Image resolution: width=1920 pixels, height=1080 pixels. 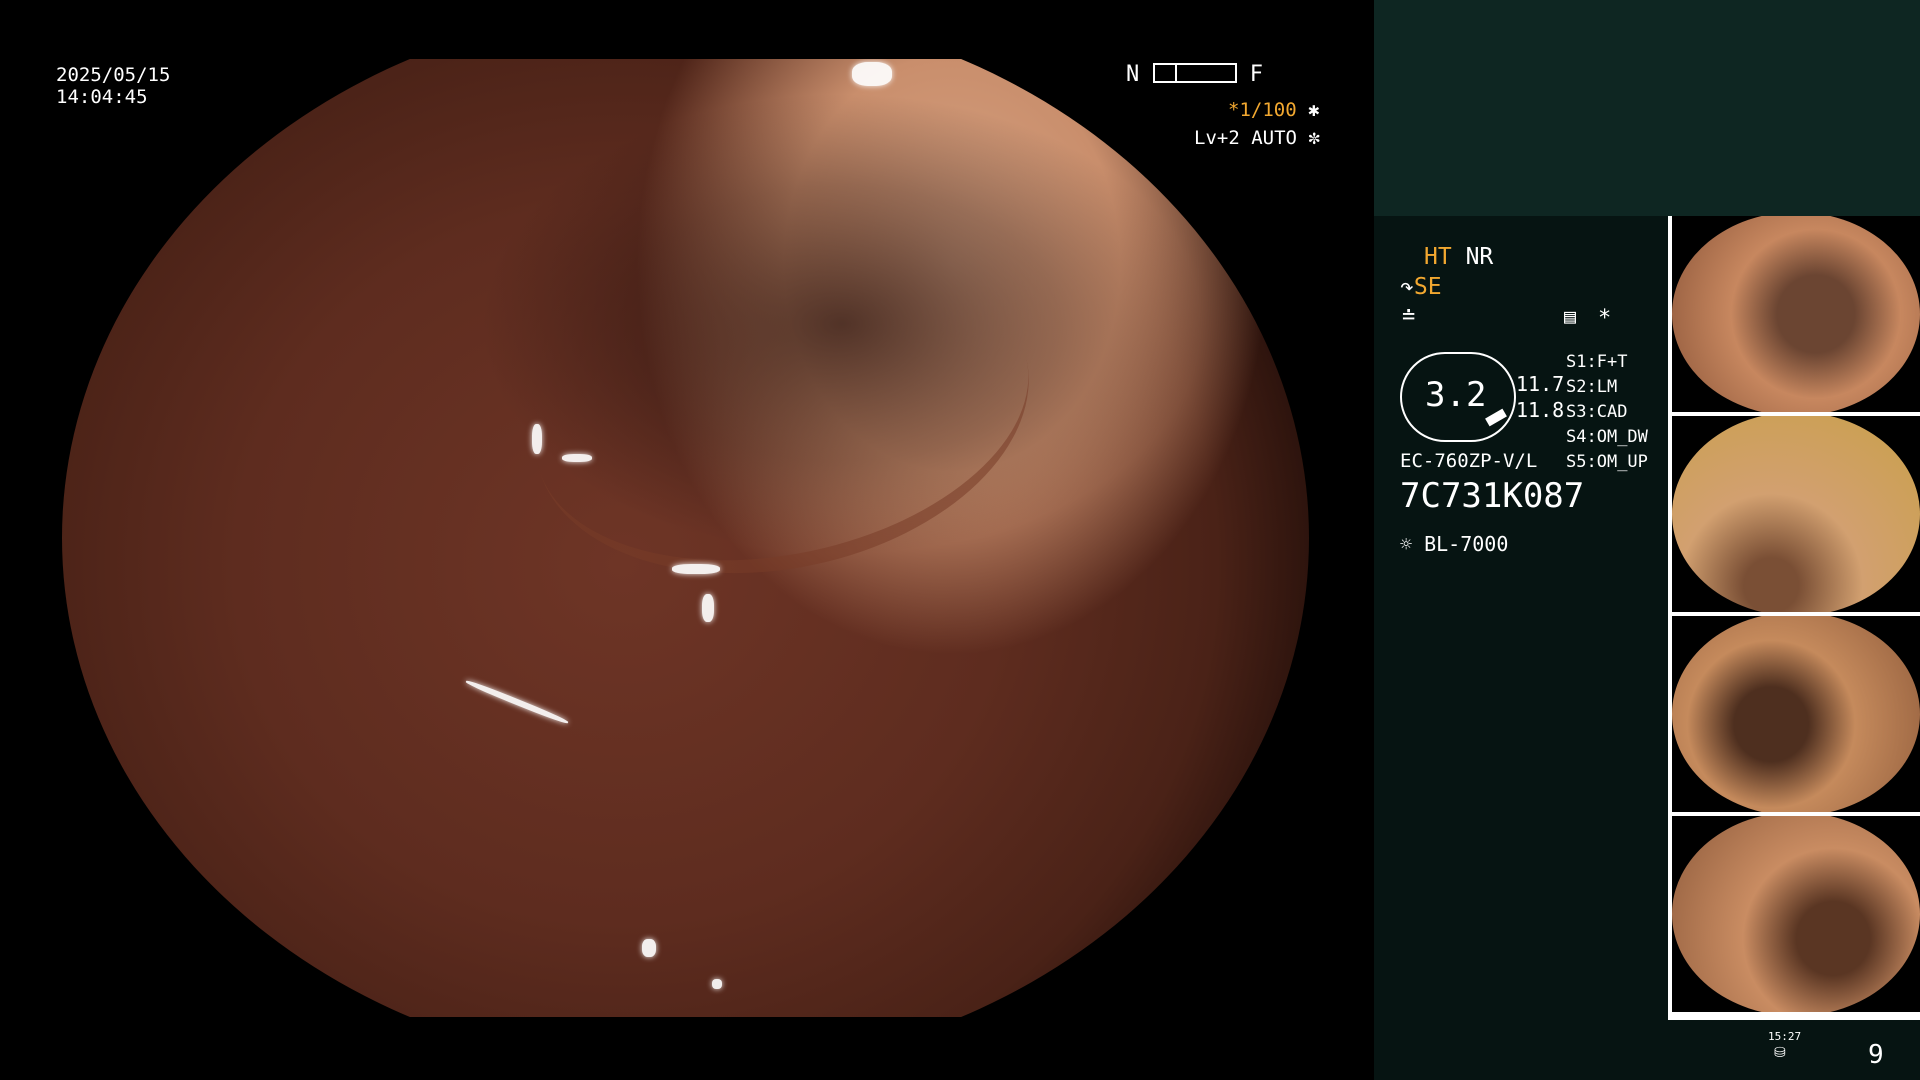 I want to click on image-count: 9, so click(x=1876, y=1055).